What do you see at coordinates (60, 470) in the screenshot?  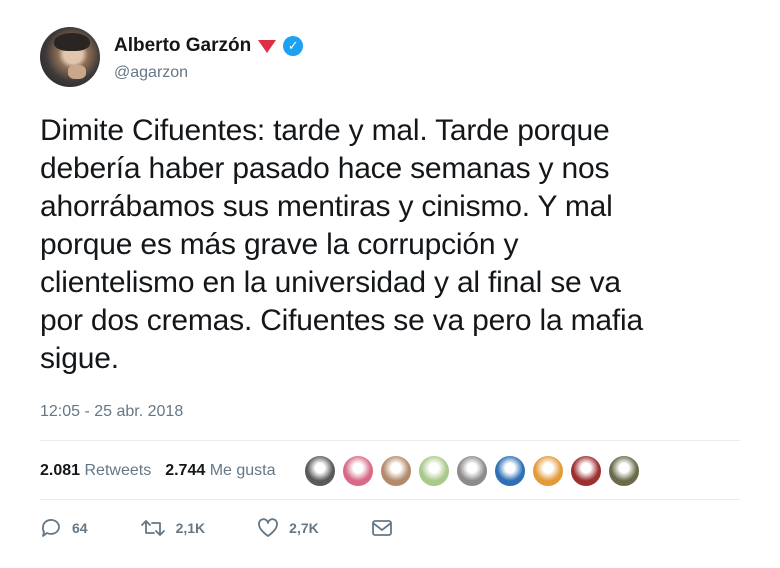 I see `retweets-count: 2.081` at bounding box center [60, 470].